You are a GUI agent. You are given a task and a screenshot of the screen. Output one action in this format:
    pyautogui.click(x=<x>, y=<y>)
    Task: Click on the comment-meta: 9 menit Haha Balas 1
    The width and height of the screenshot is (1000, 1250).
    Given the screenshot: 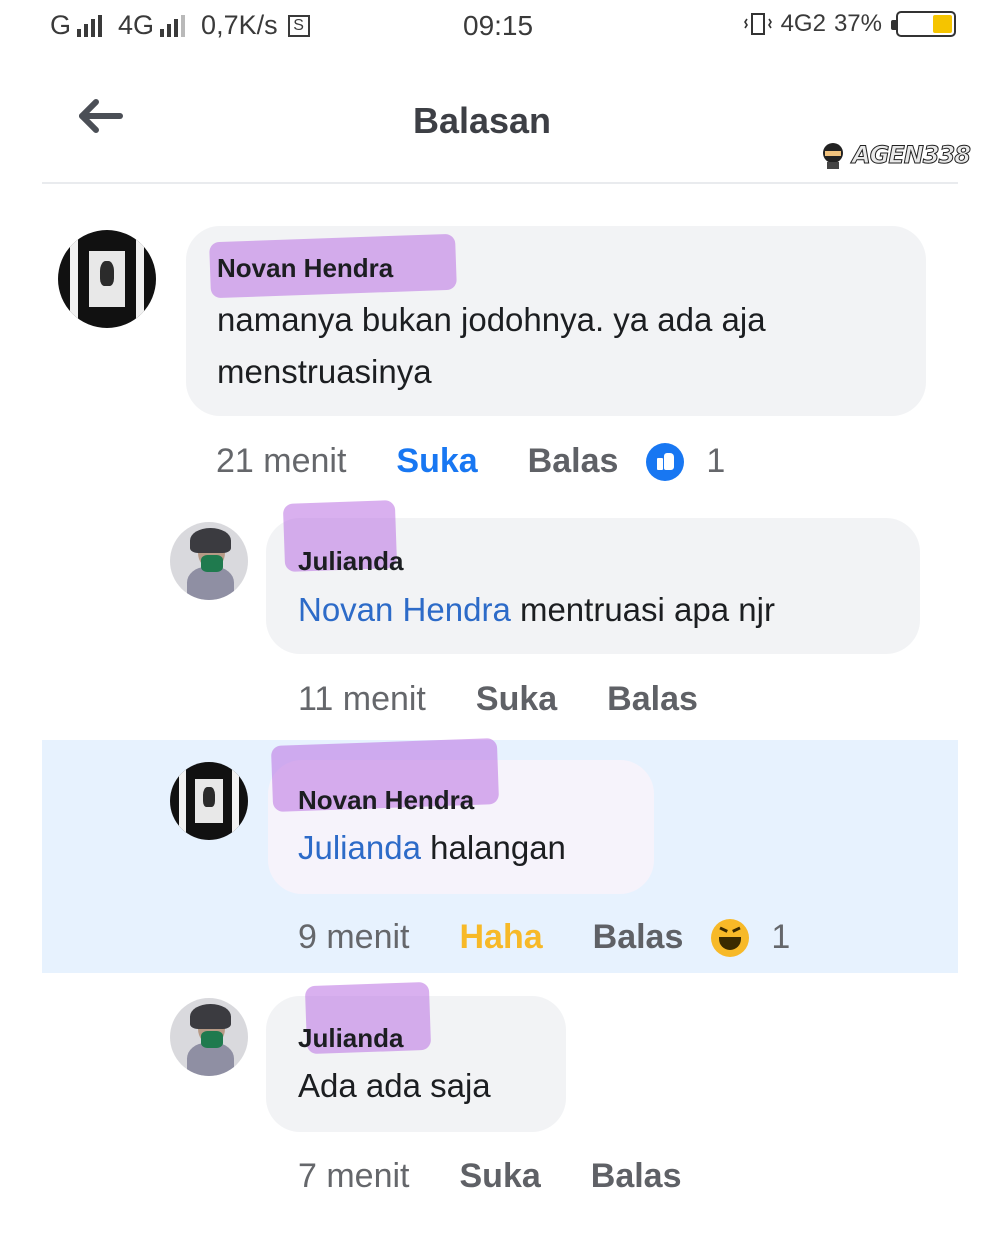 What is the action you would take?
    pyautogui.click(x=544, y=937)
    